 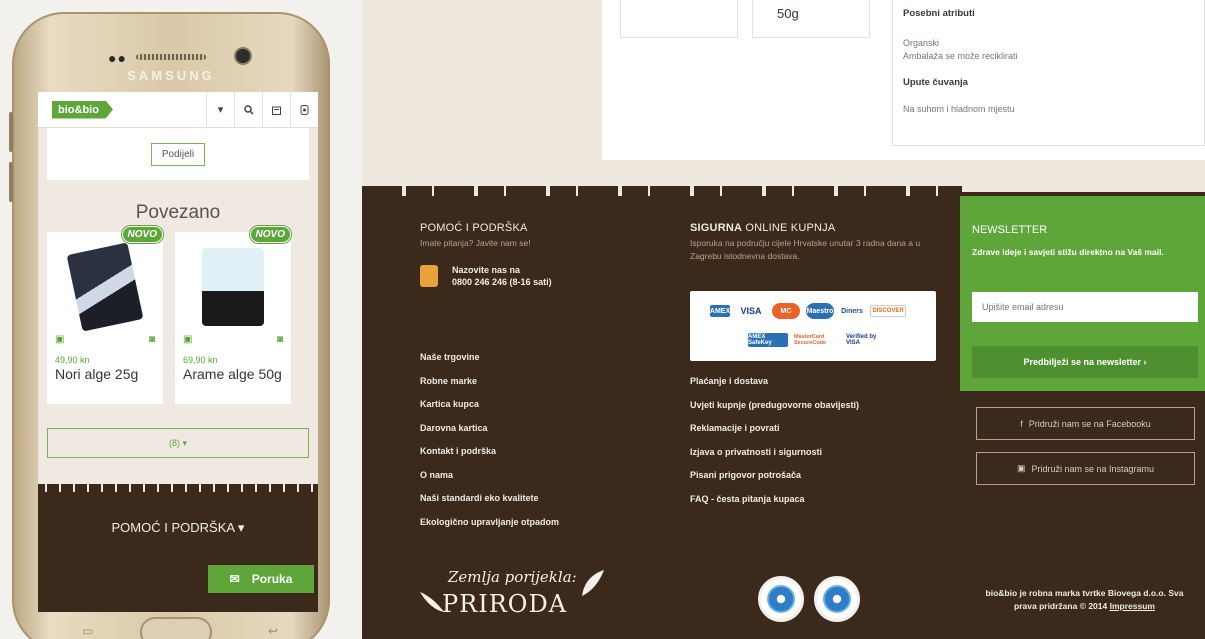 What do you see at coordinates (935, 82) in the screenshot?
I see `storage-title: Upute čuvanja` at bounding box center [935, 82].